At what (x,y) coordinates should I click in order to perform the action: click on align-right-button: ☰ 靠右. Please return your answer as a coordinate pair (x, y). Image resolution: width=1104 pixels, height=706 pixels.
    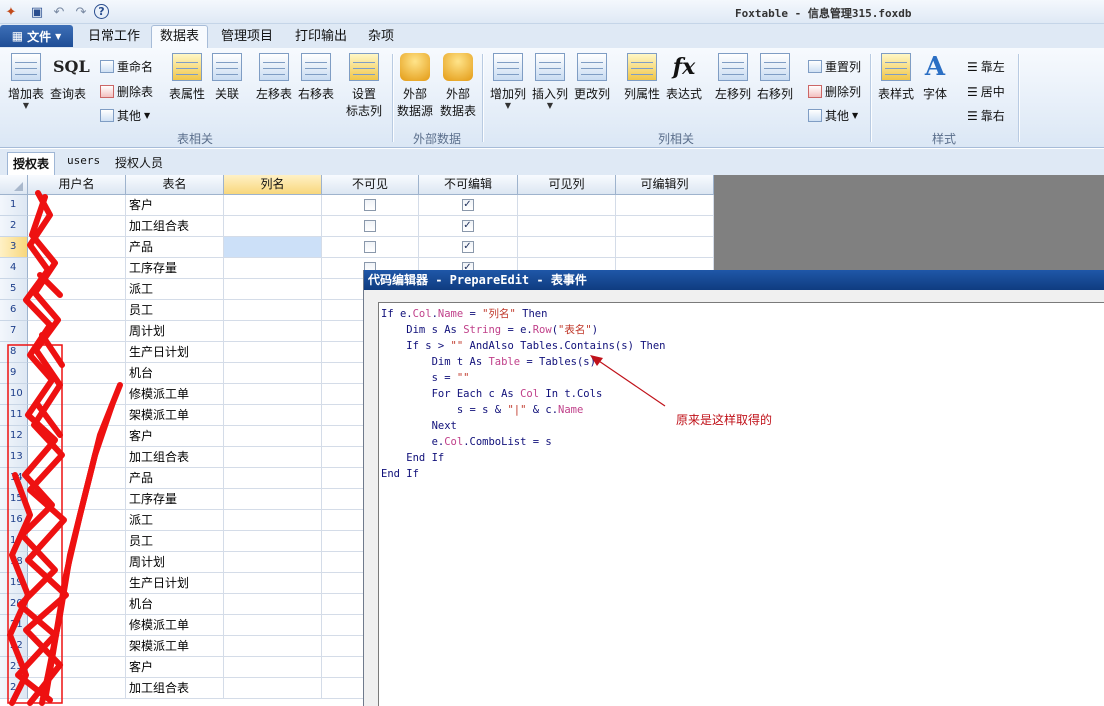
    Looking at the image, I should click on (986, 115).